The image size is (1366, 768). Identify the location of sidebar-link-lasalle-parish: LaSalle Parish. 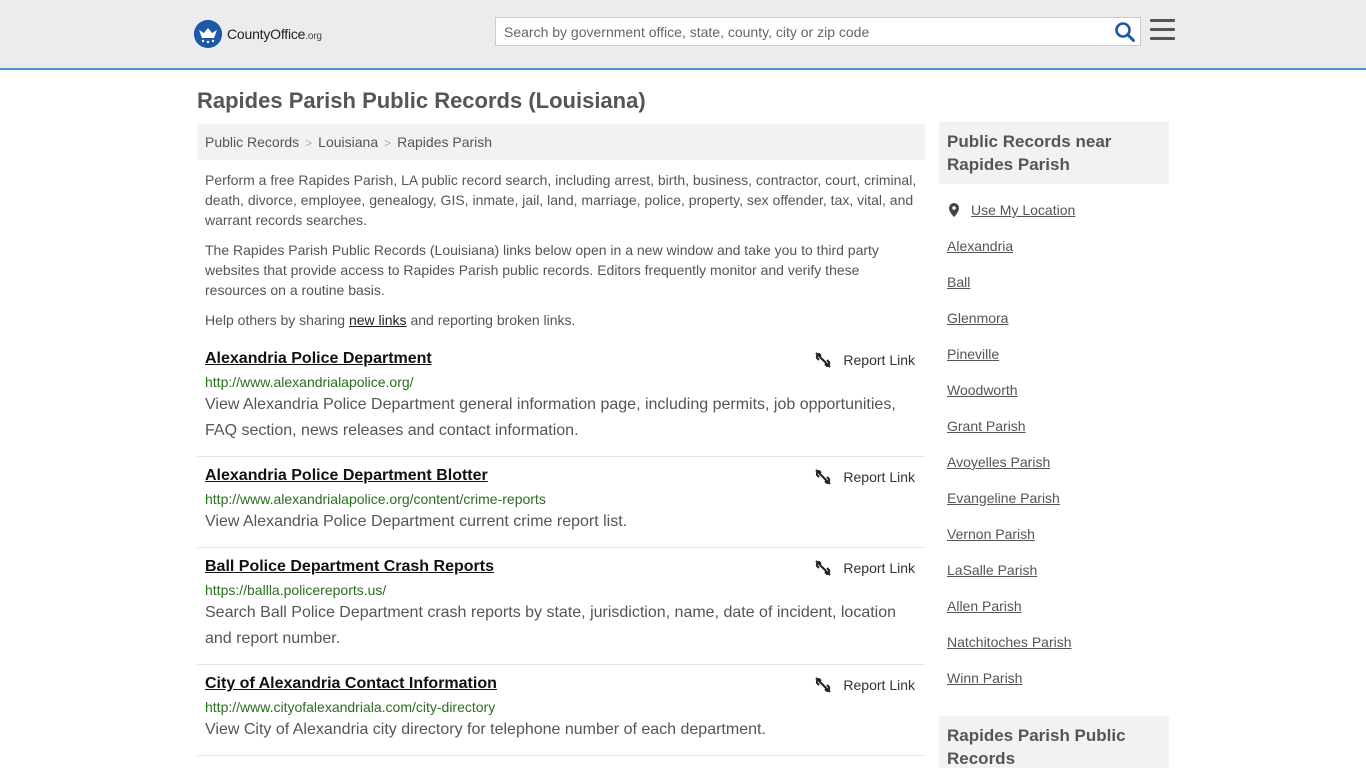
(992, 570).